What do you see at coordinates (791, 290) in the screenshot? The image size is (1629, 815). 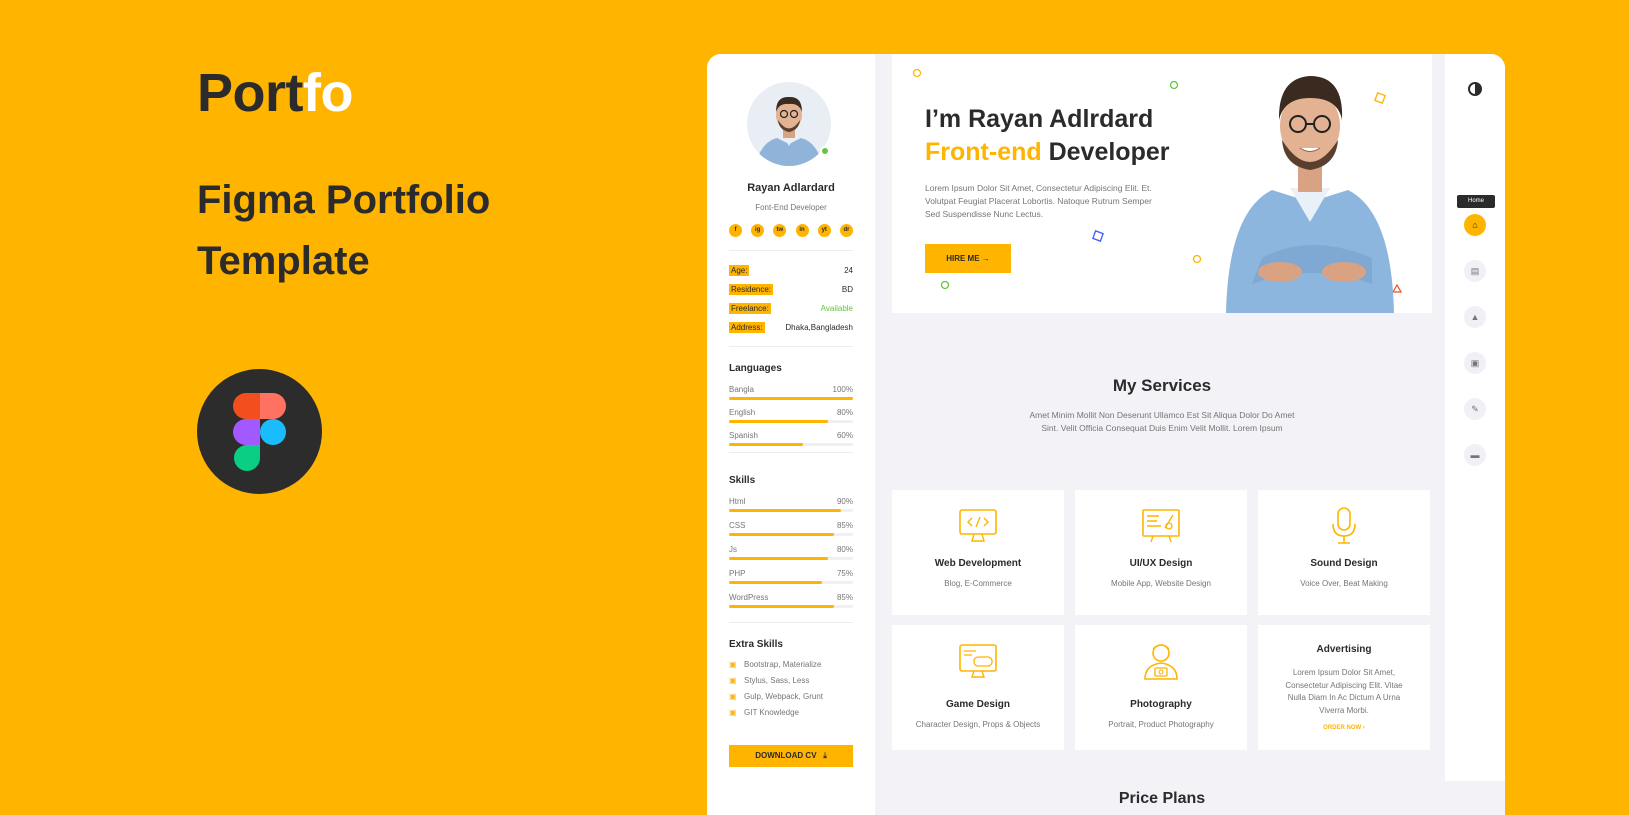 I see `info-row-residence: Residence: BD` at bounding box center [791, 290].